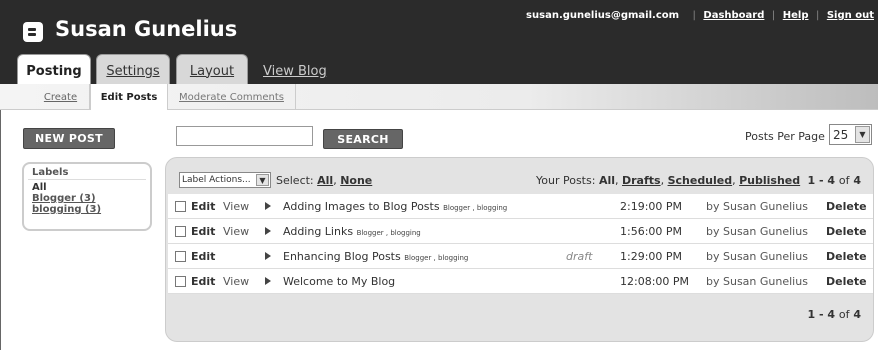 The image size is (878, 350). Describe the element at coordinates (129, 97) in the screenshot. I see `subtab-edit-posts: Edit Posts` at that location.